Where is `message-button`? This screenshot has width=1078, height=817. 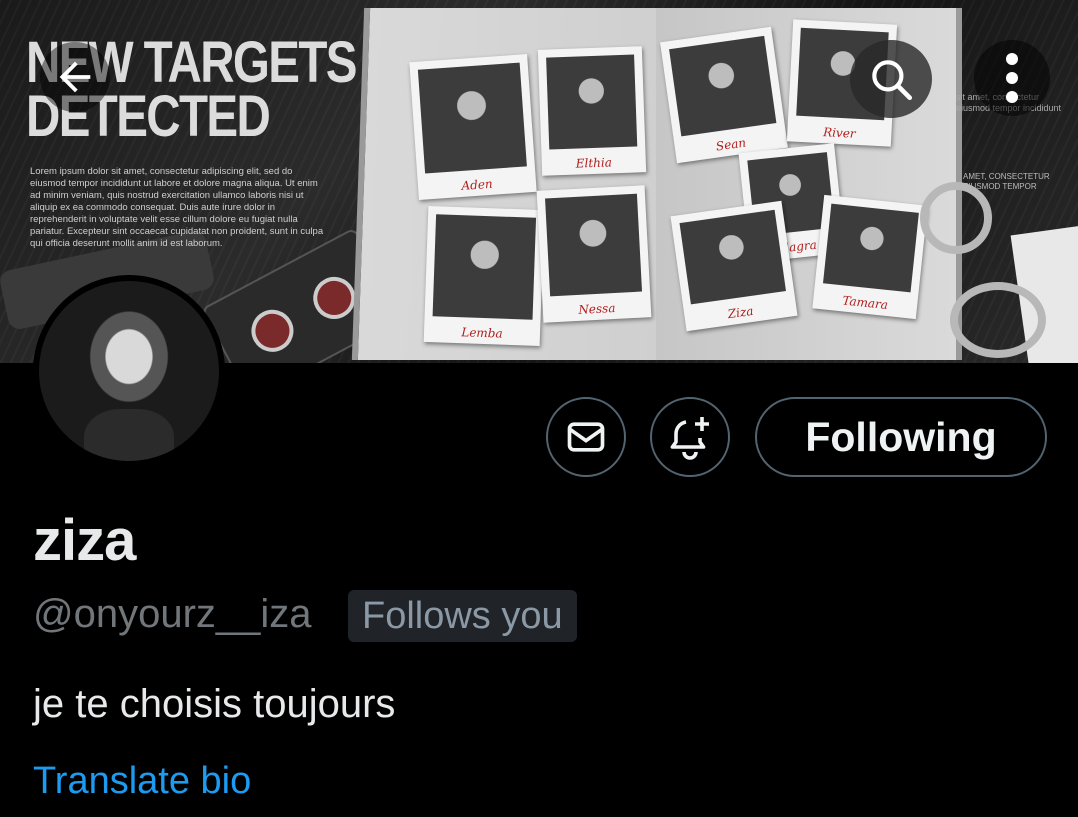
message-button is located at coordinates (586, 437).